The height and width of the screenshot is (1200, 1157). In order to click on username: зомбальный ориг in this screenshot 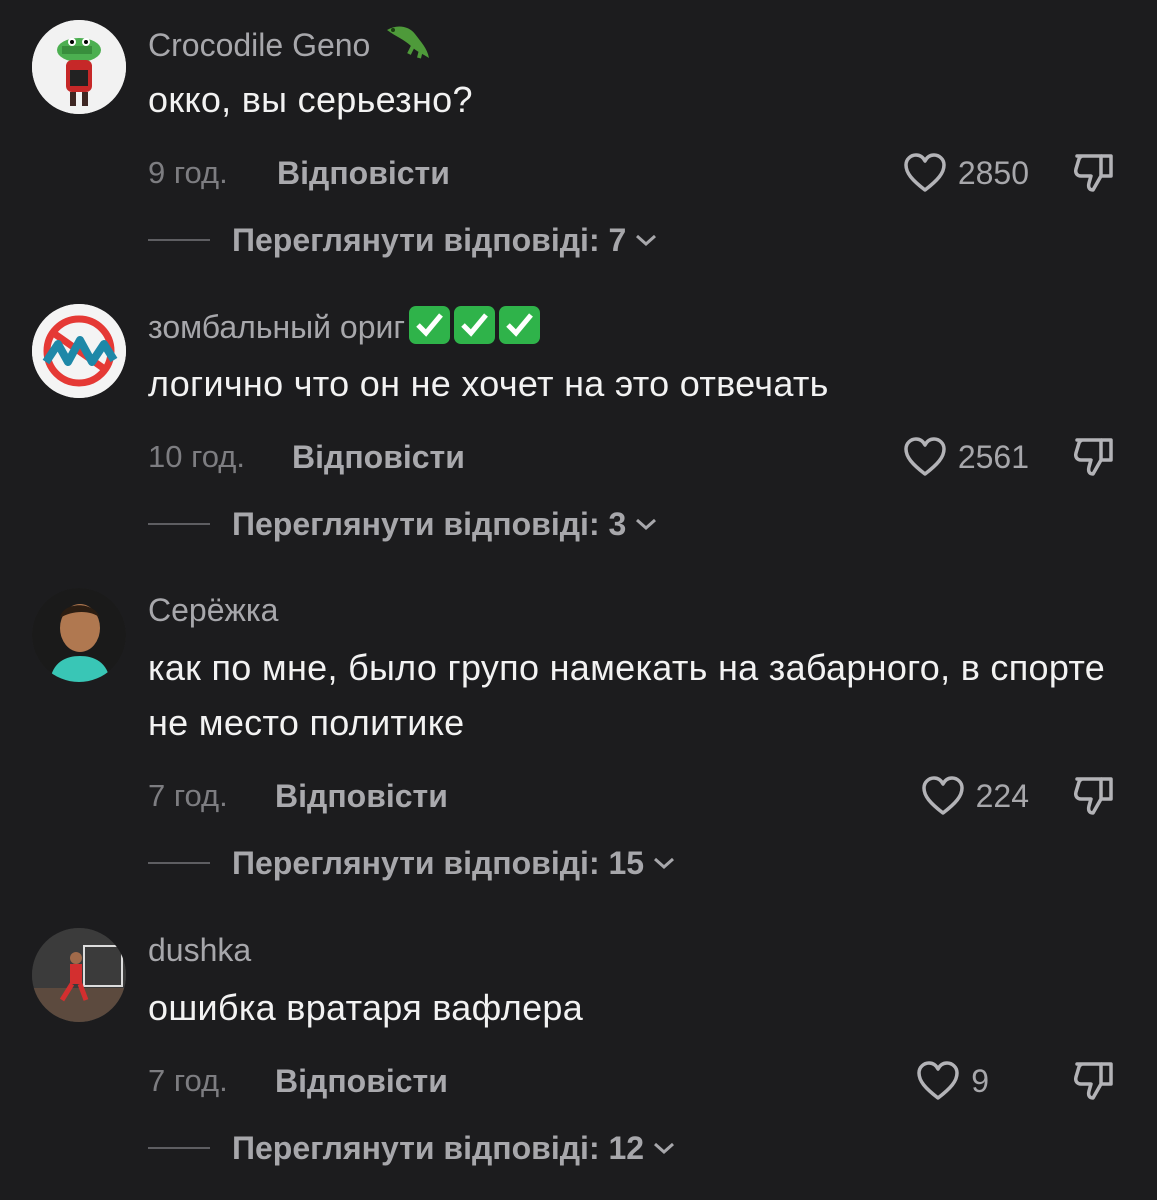, I will do `click(344, 326)`.